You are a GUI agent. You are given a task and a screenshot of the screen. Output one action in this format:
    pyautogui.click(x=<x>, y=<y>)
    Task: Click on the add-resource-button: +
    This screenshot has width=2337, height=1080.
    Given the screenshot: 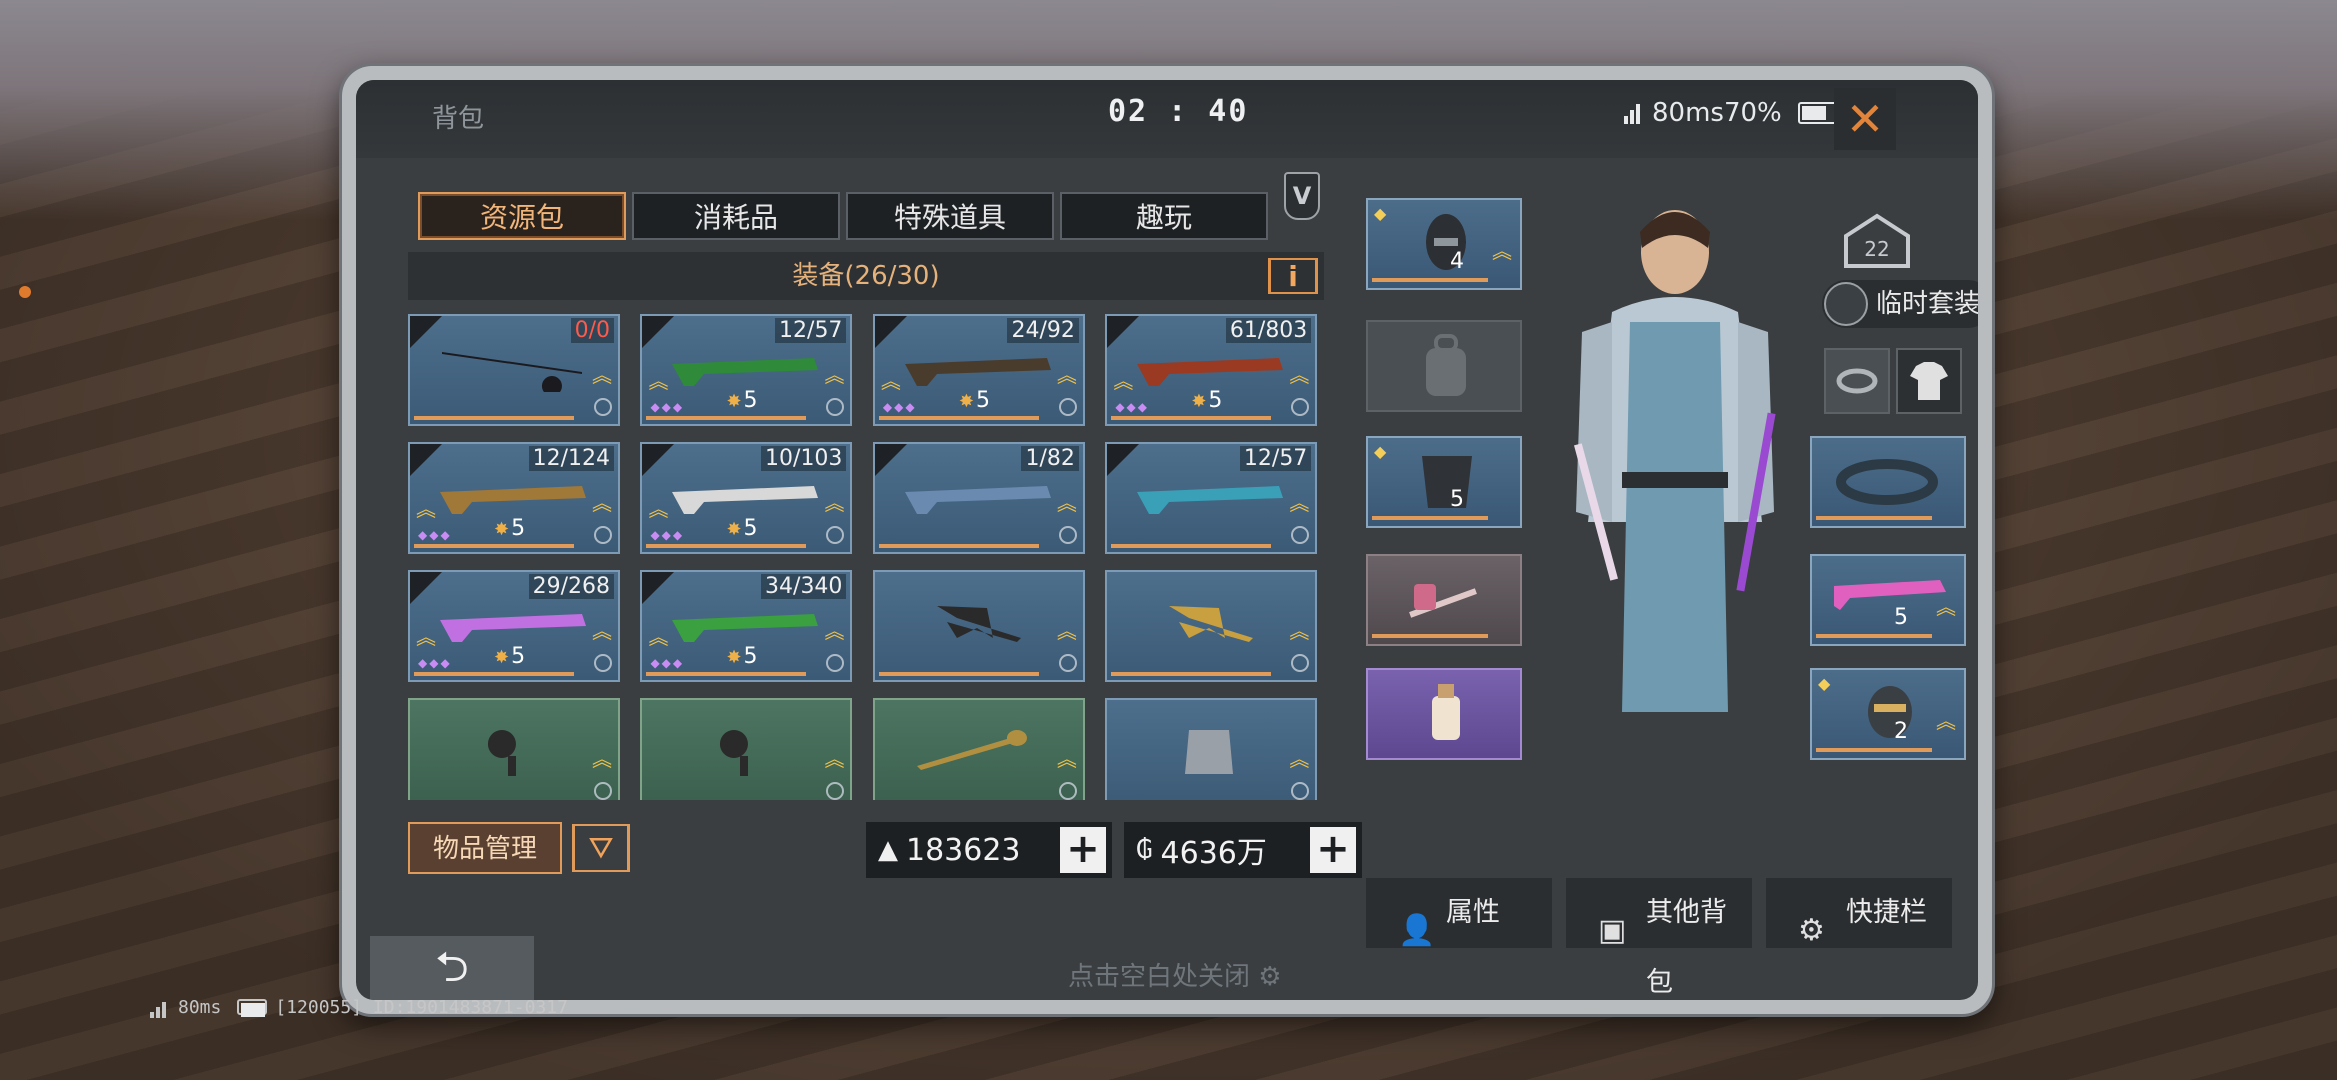 What is the action you would take?
    pyautogui.click(x=1083, y=850)
    